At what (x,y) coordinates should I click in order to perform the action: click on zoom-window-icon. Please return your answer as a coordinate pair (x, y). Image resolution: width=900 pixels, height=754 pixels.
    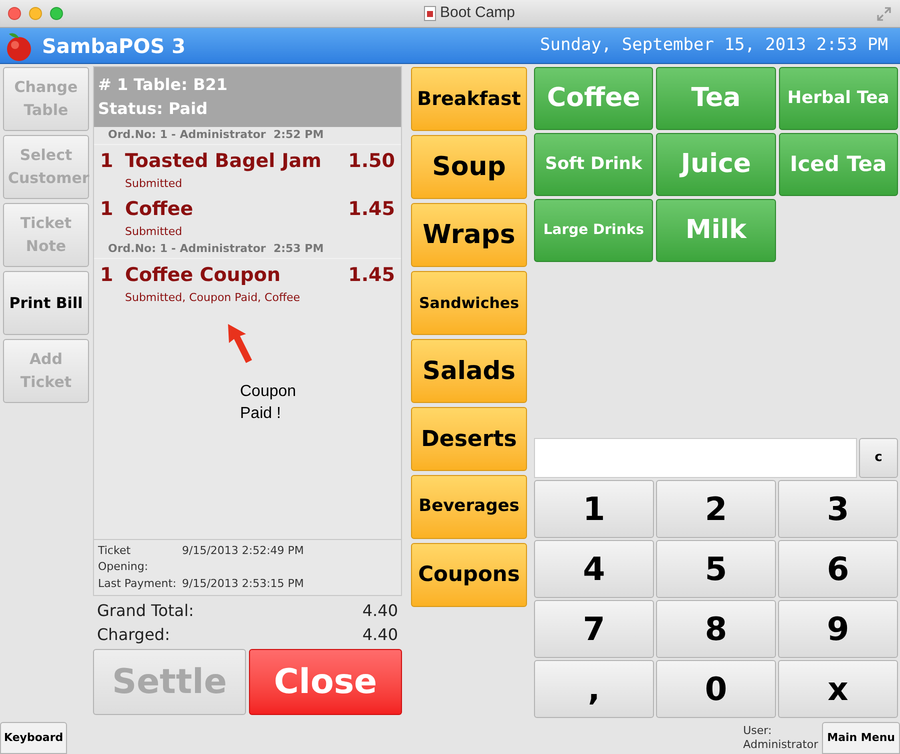
    Looking at the image, I should click on (56, 13).